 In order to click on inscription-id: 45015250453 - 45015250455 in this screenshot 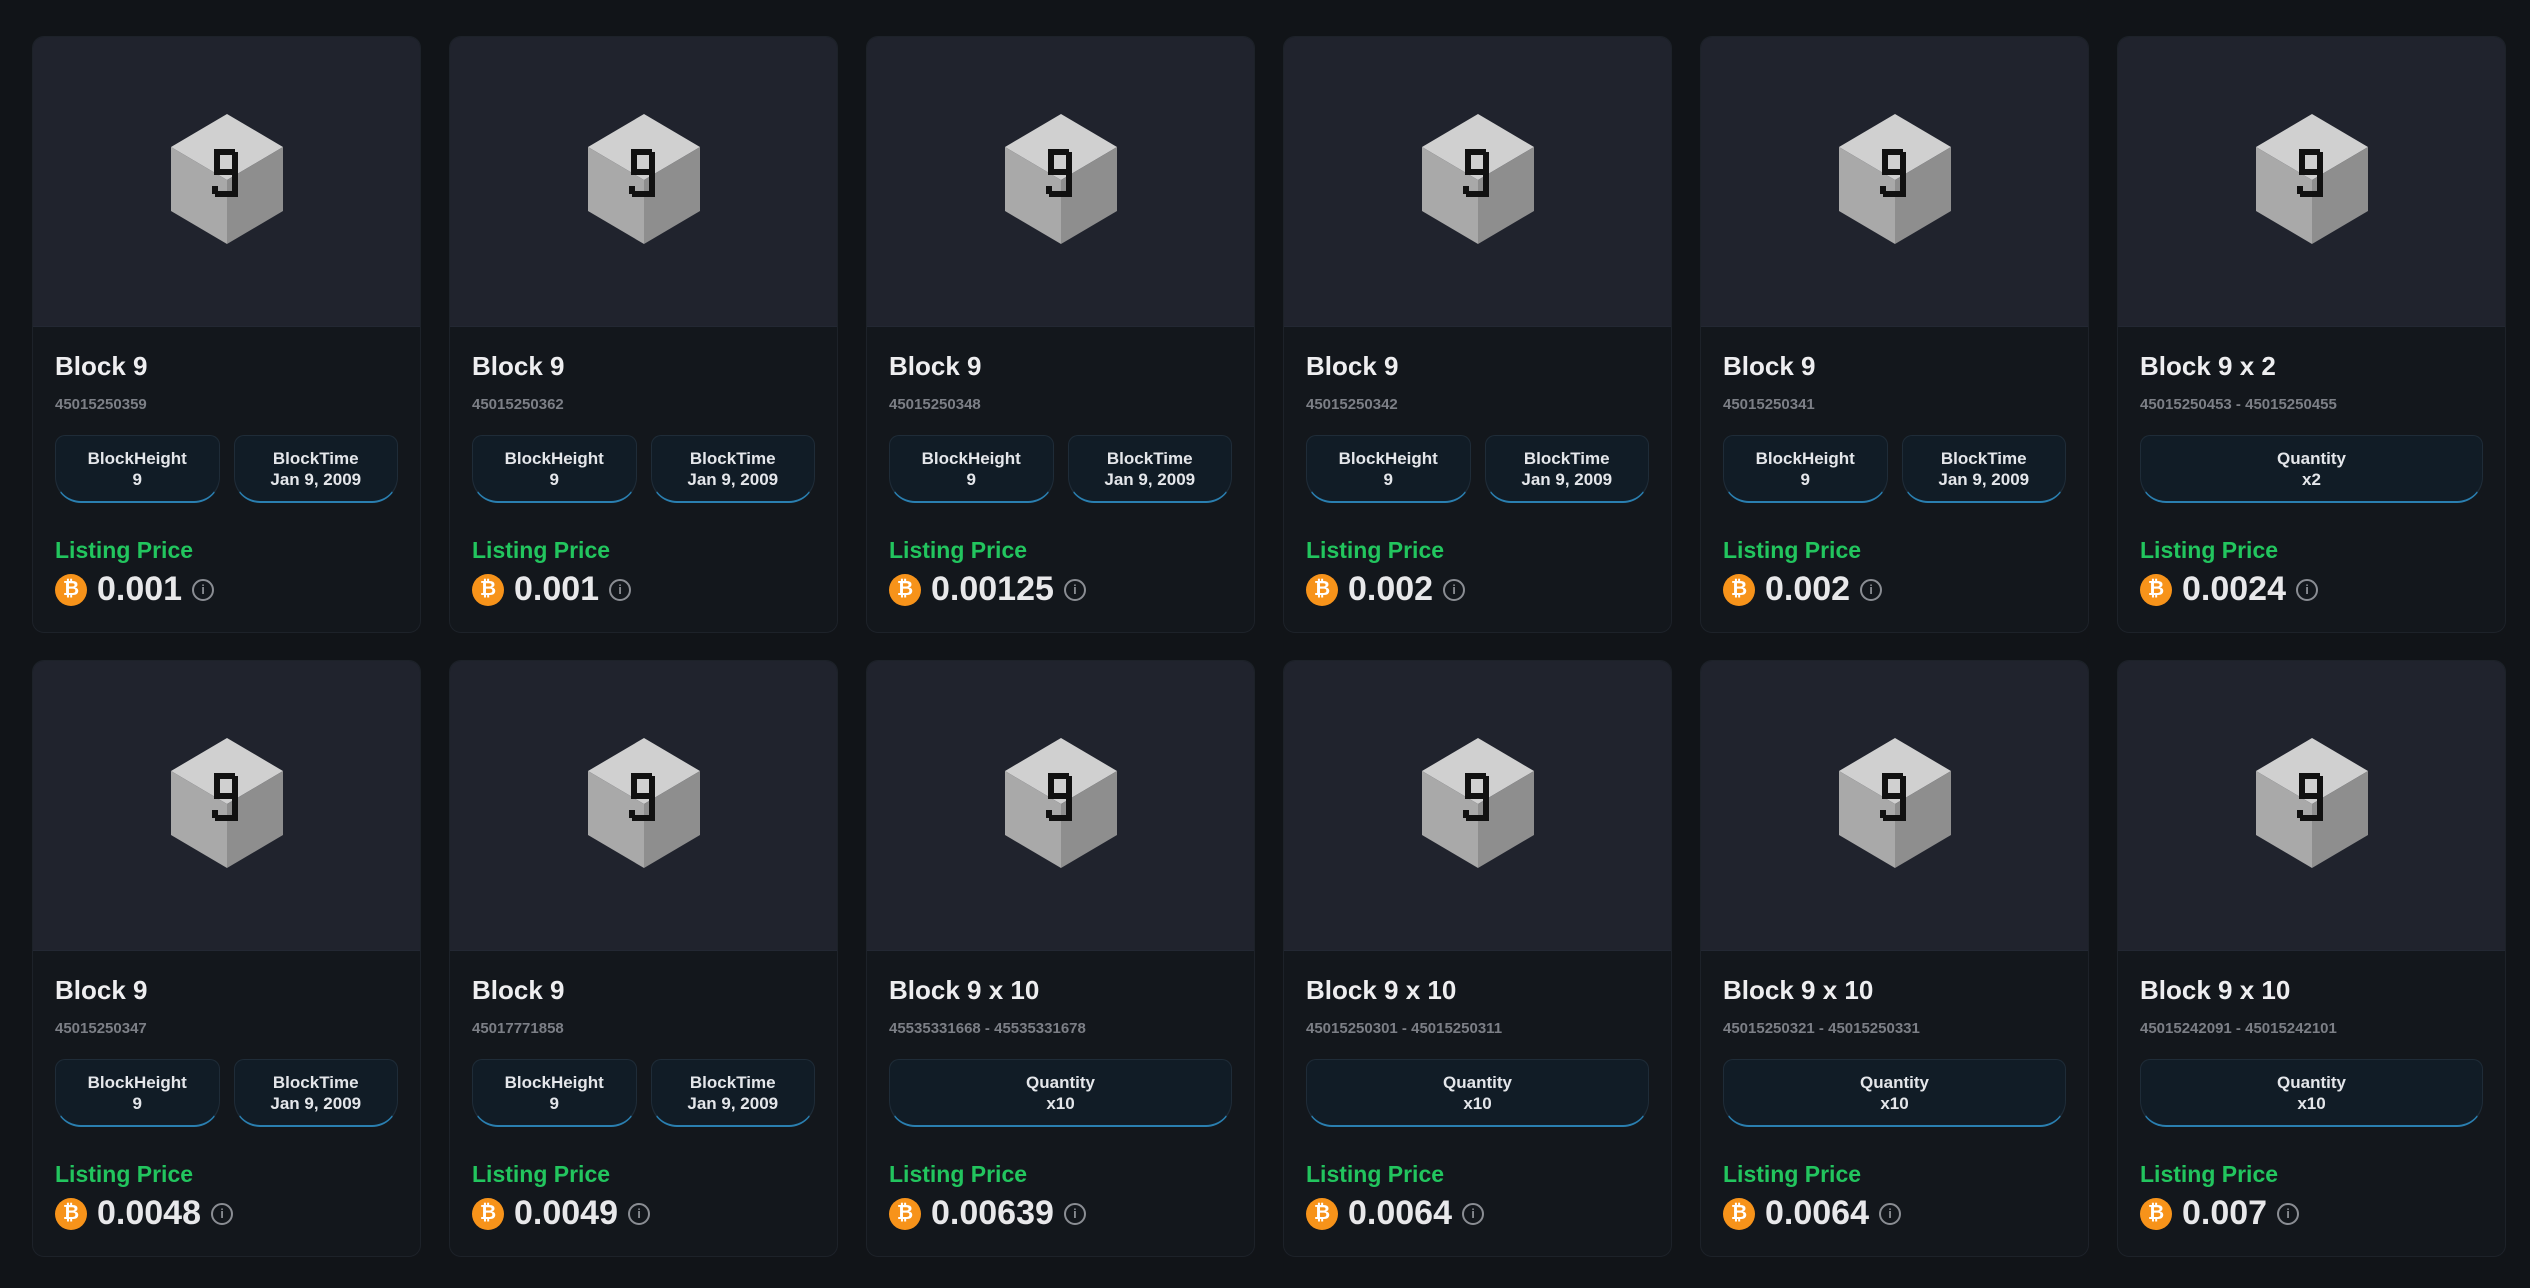, I will do `click(2238, 404)`.